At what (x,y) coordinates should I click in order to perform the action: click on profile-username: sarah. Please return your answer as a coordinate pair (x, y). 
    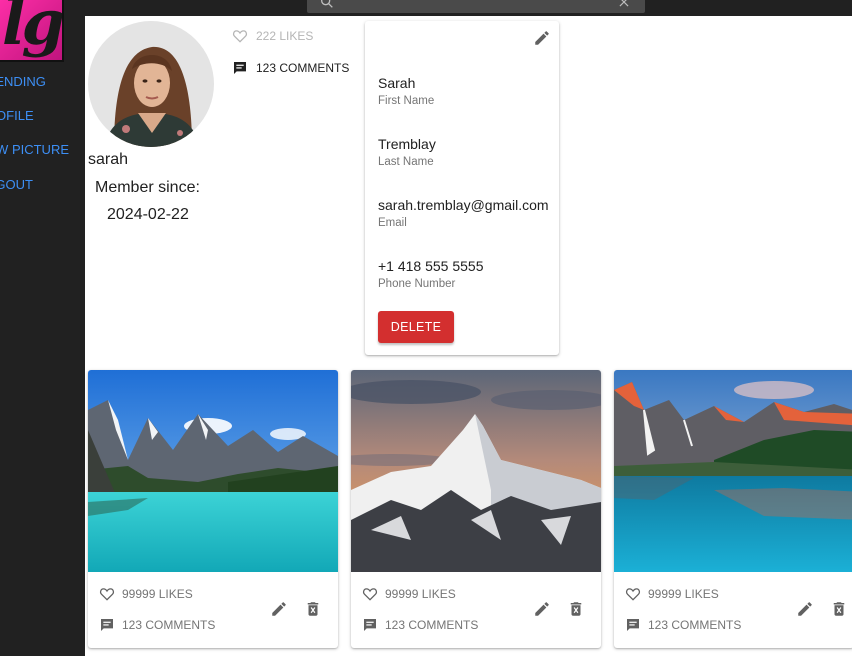
    Looking at the image, I should click on (108, 159).